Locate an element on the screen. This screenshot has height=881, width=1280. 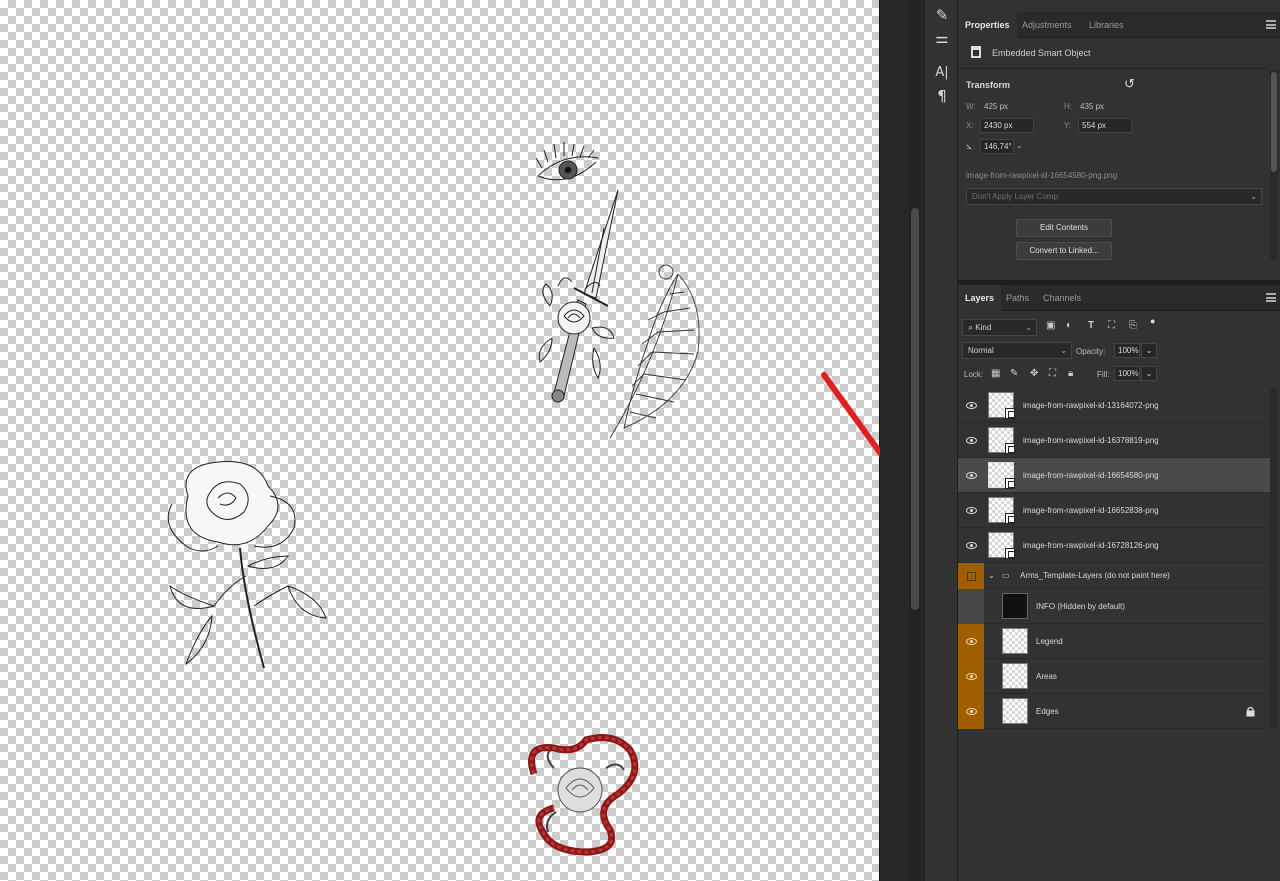
tab-adjustments: Adjustments is located at coordinates (1047, 25).